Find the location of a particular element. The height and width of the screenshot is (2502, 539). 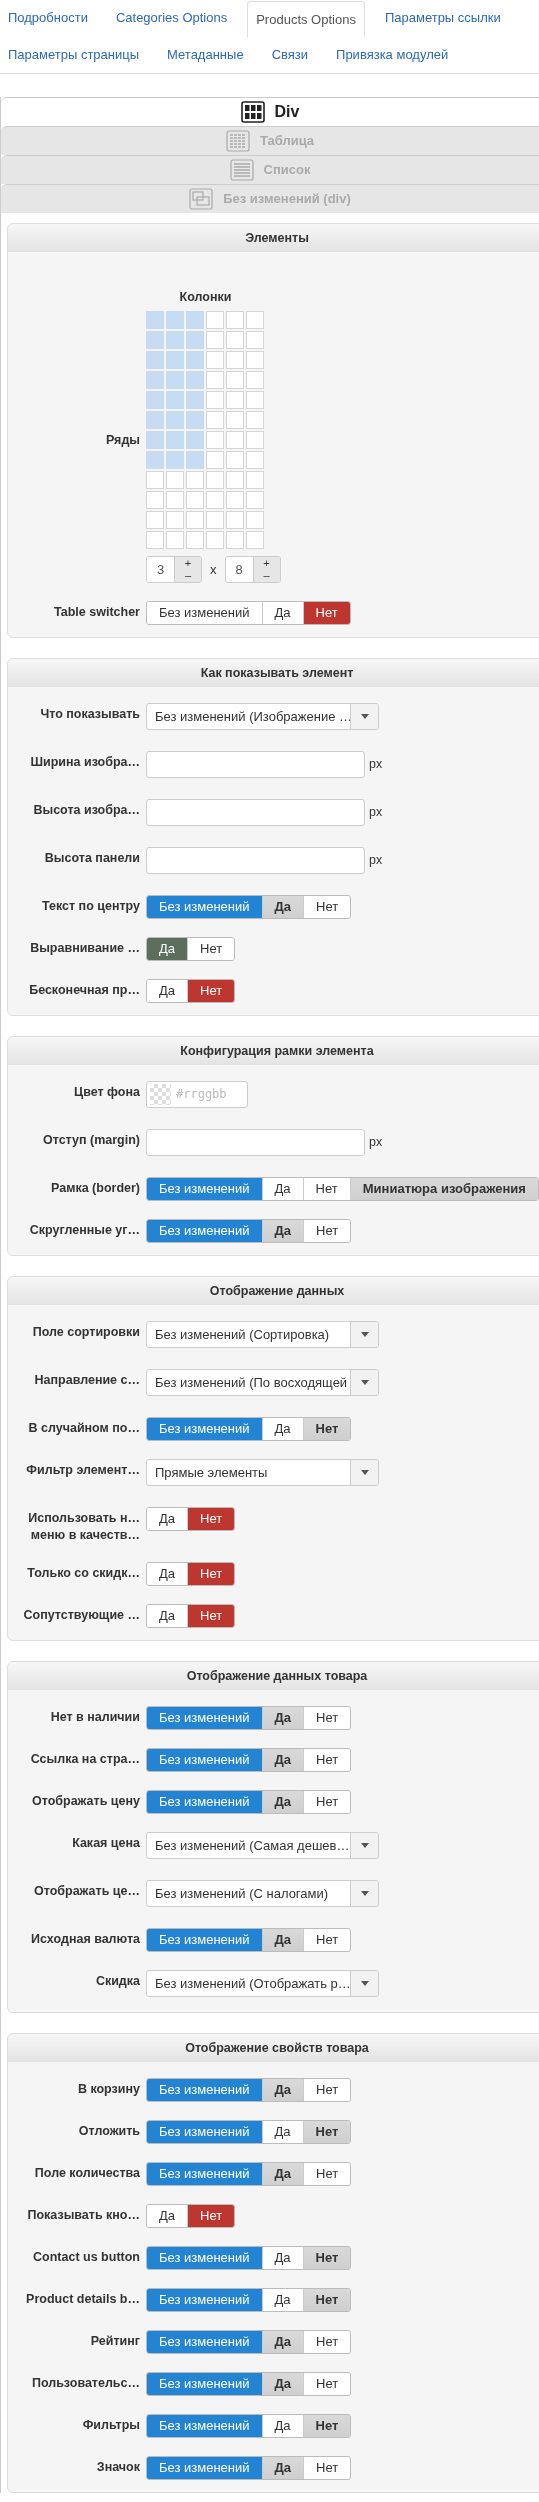

tab: Подробности is located at coordinates (48, 18).